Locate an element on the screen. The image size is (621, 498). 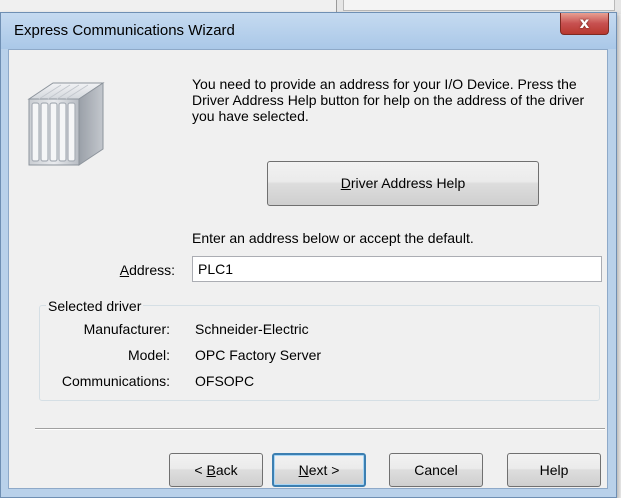
cancel-button: Cancel is located at coordinates (436, 470).